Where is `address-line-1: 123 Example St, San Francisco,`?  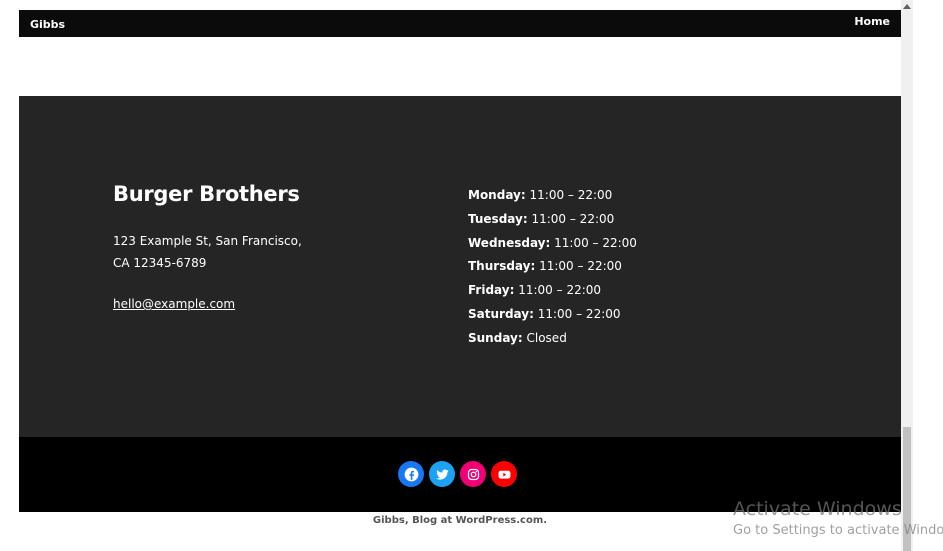 address-line-1: 123 Example St, San Francisco, is located at coordinates (207, 241).